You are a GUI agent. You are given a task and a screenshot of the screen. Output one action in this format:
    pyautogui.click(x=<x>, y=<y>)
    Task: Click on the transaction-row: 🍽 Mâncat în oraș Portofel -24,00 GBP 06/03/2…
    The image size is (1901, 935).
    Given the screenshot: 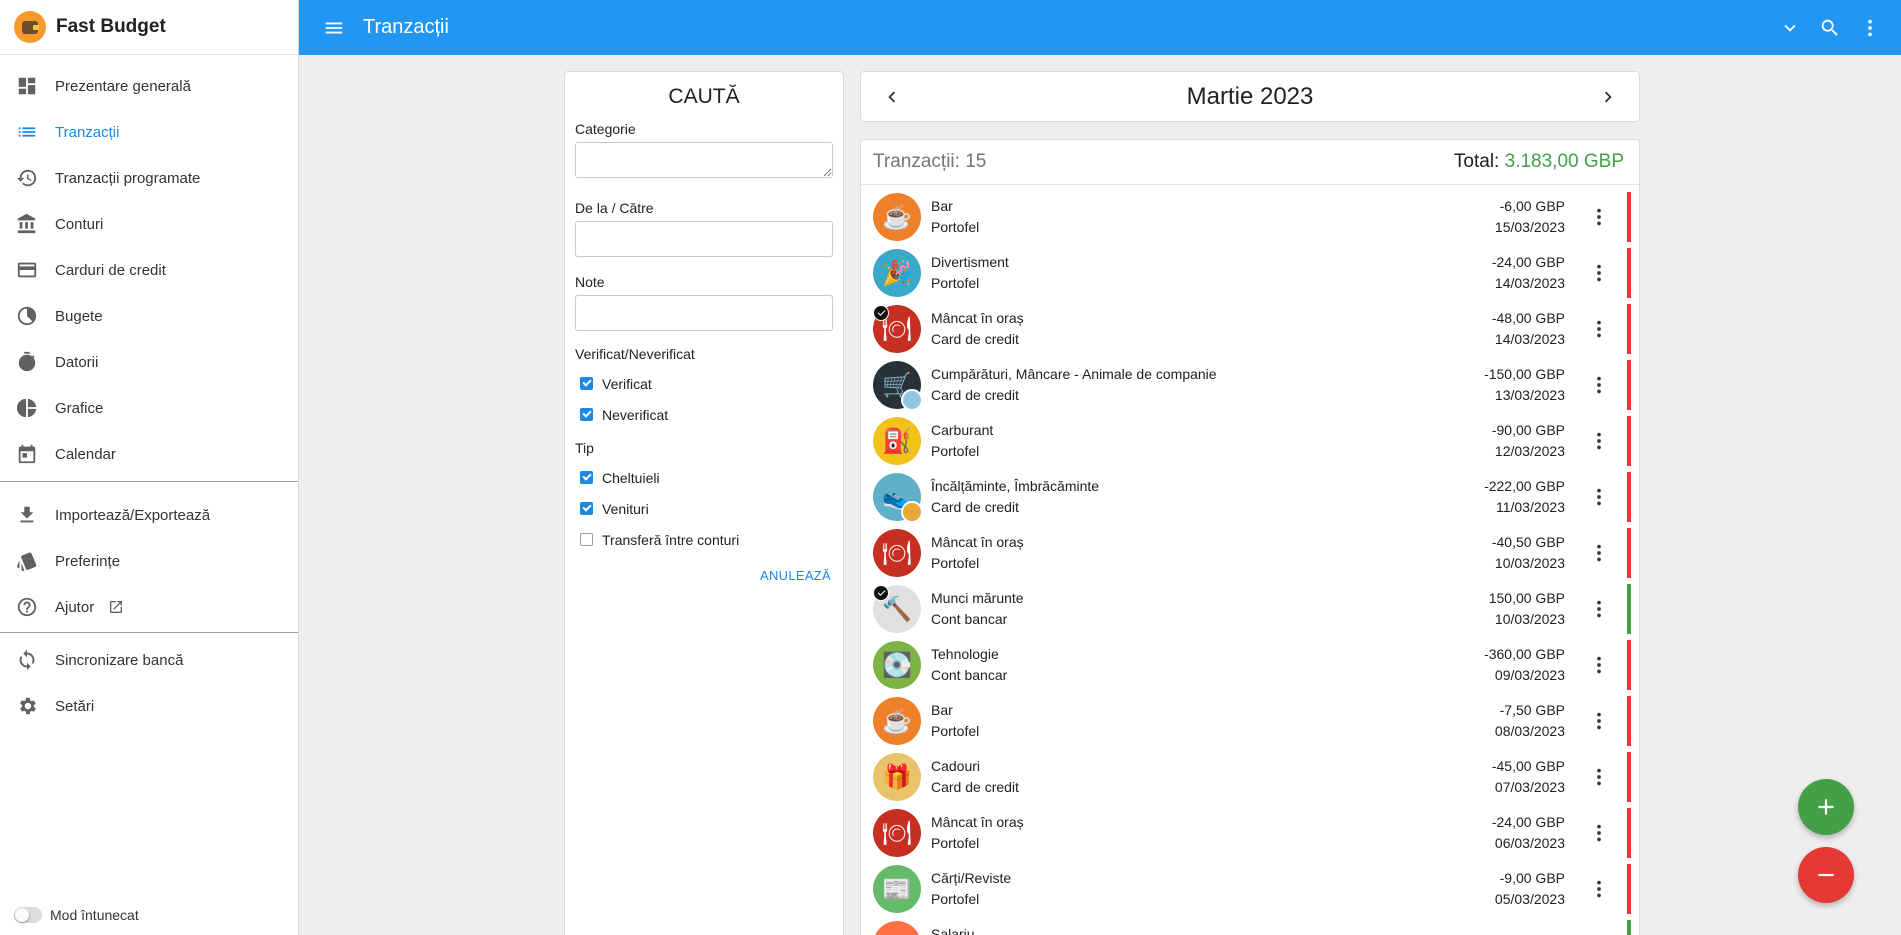 What is the action you would take?
    pyautogui.click(x=1250, y=833)
    